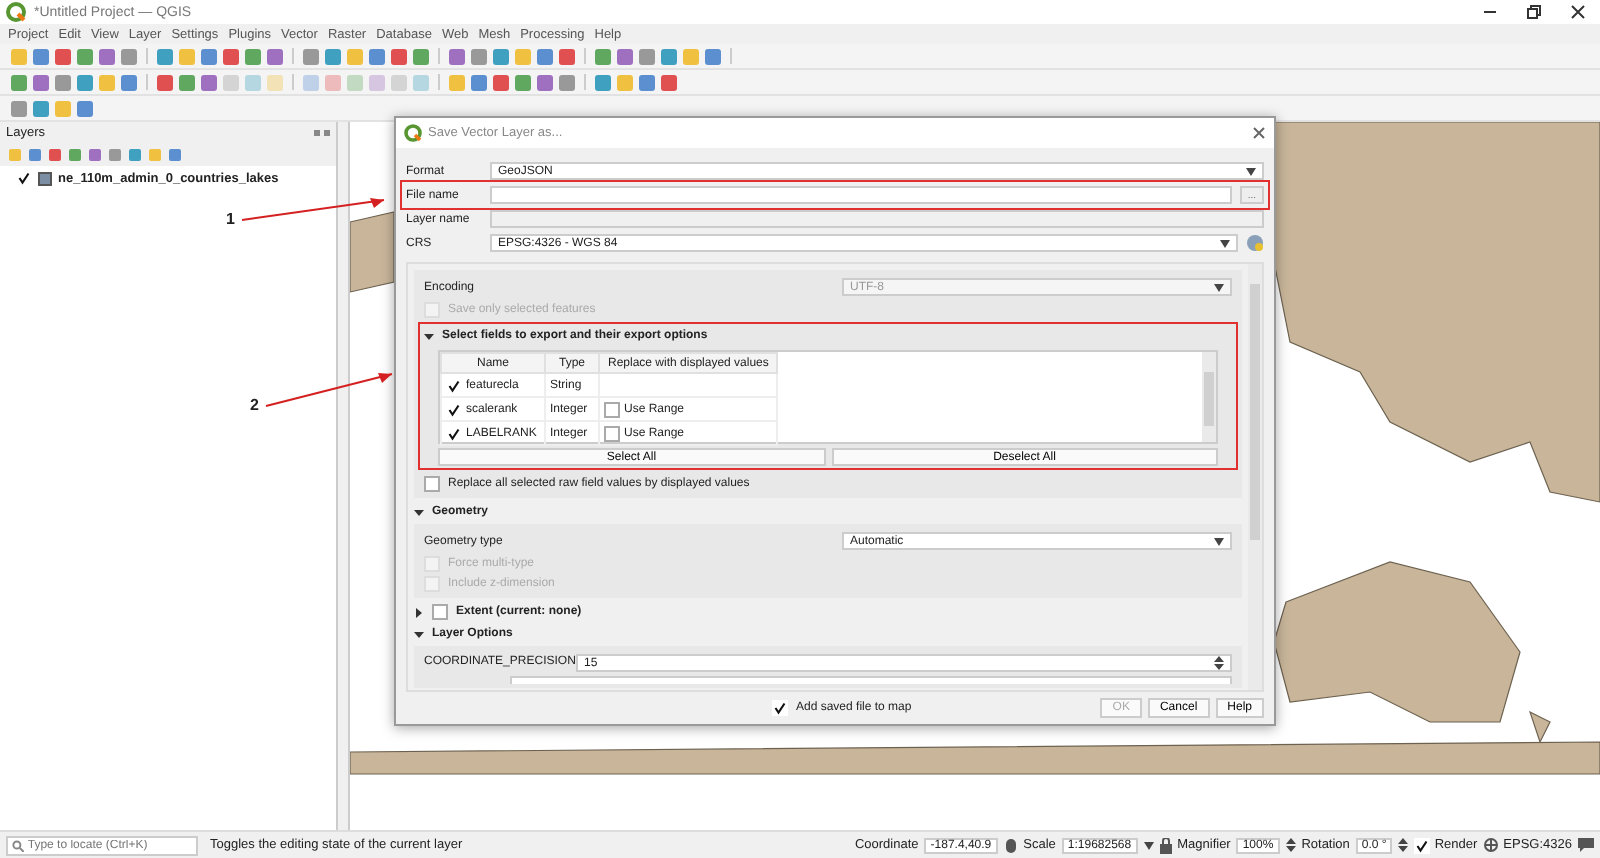 The width and height of the screenshot is (1600, 858). I want to click on search-icon, so click(18, 845).